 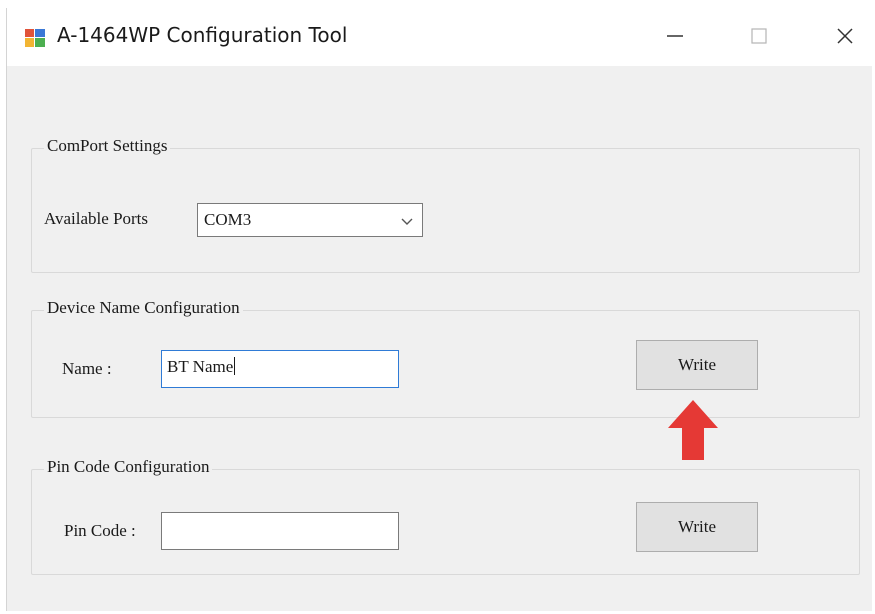 I want to click on write-name-button: Write, so click(x=697, y=365).